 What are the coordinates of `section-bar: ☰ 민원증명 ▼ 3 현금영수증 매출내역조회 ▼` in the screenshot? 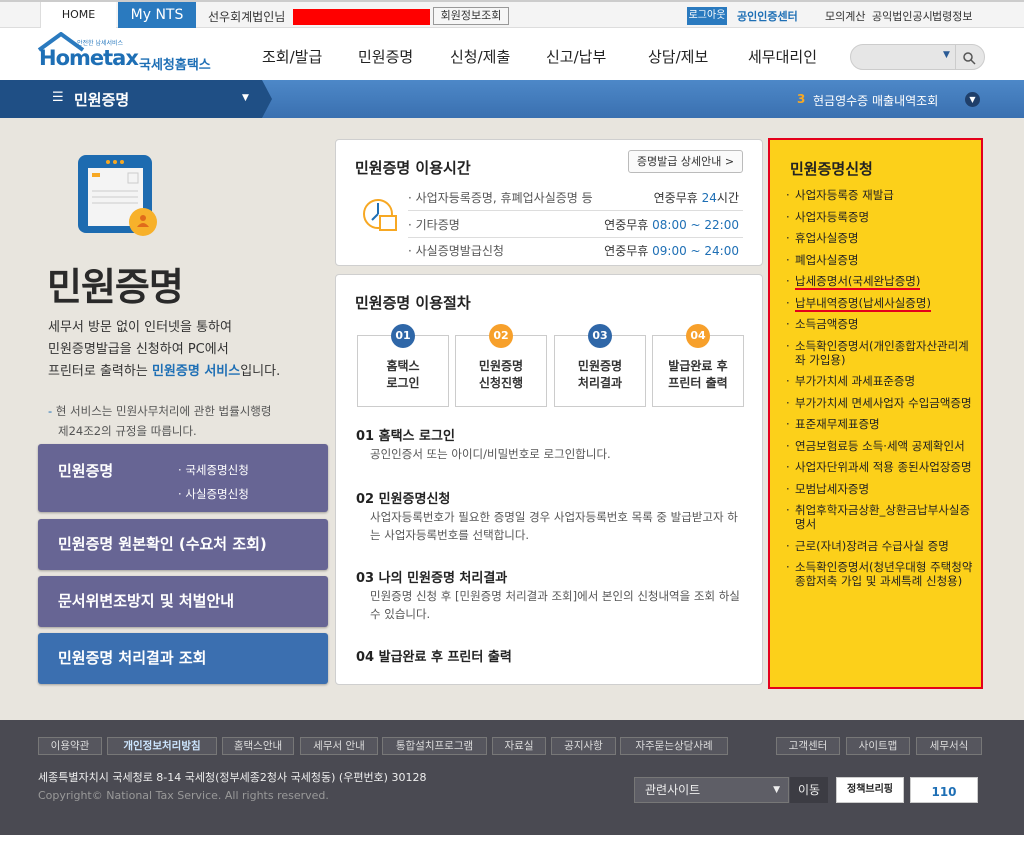 It's located at (512, 99).